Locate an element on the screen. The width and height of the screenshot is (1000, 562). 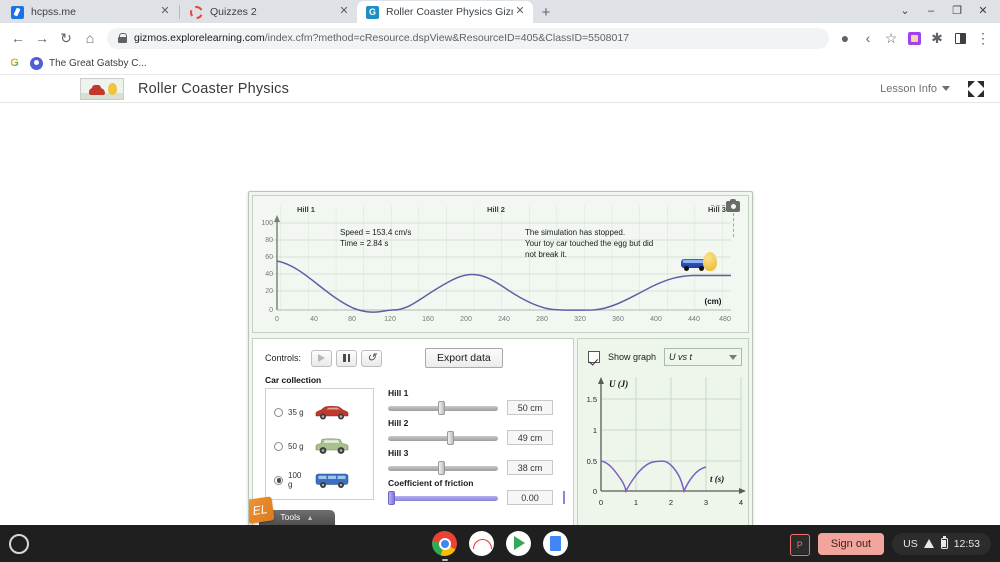
suv-car-icon is located at coordinates (332, 446).